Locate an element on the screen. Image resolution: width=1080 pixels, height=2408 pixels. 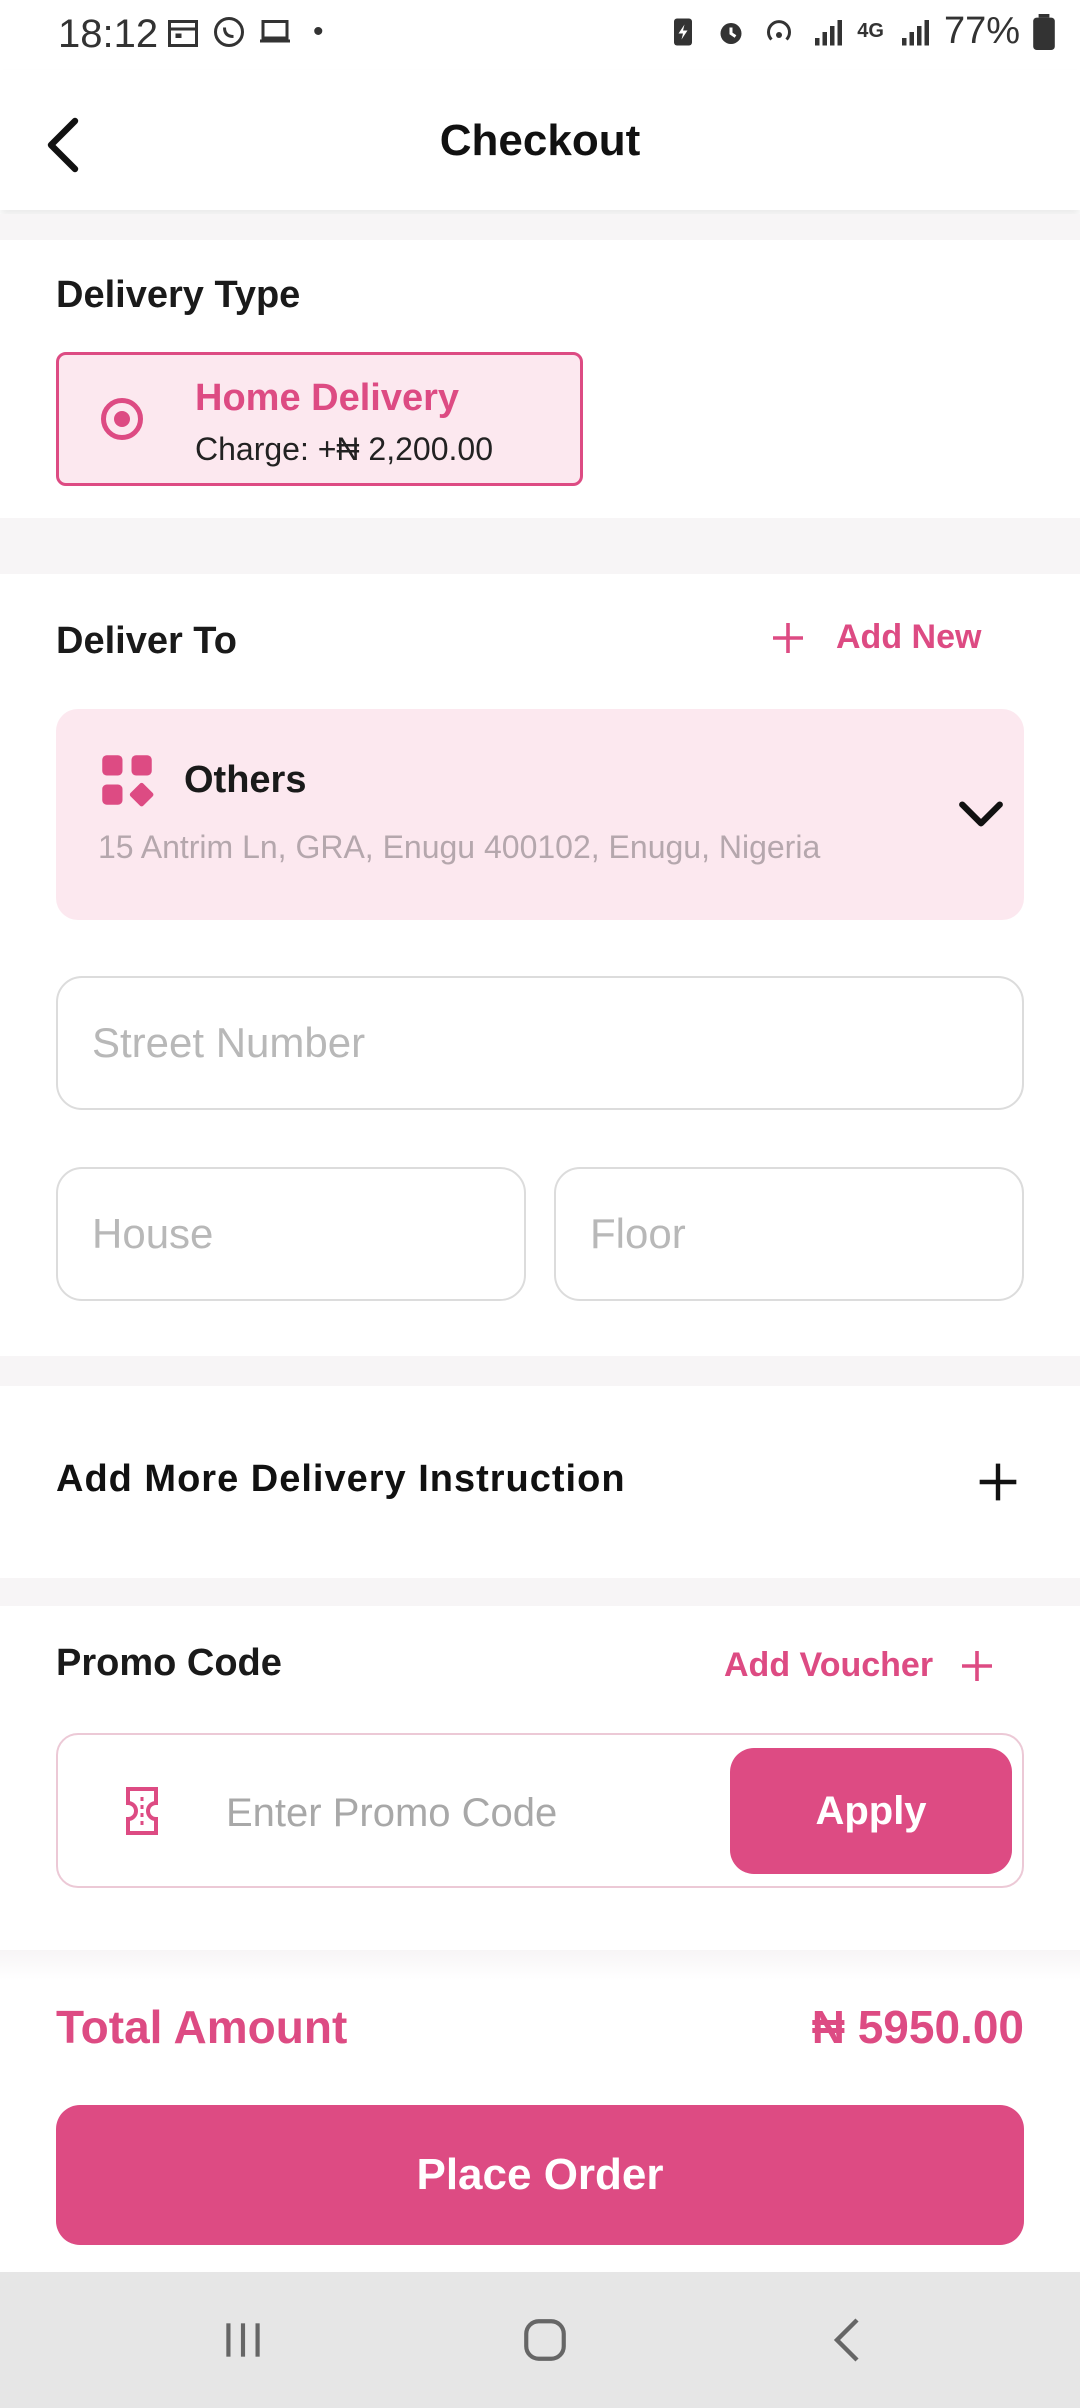
deliver-to-title: Deliver To is located at coordinates (146, 641).